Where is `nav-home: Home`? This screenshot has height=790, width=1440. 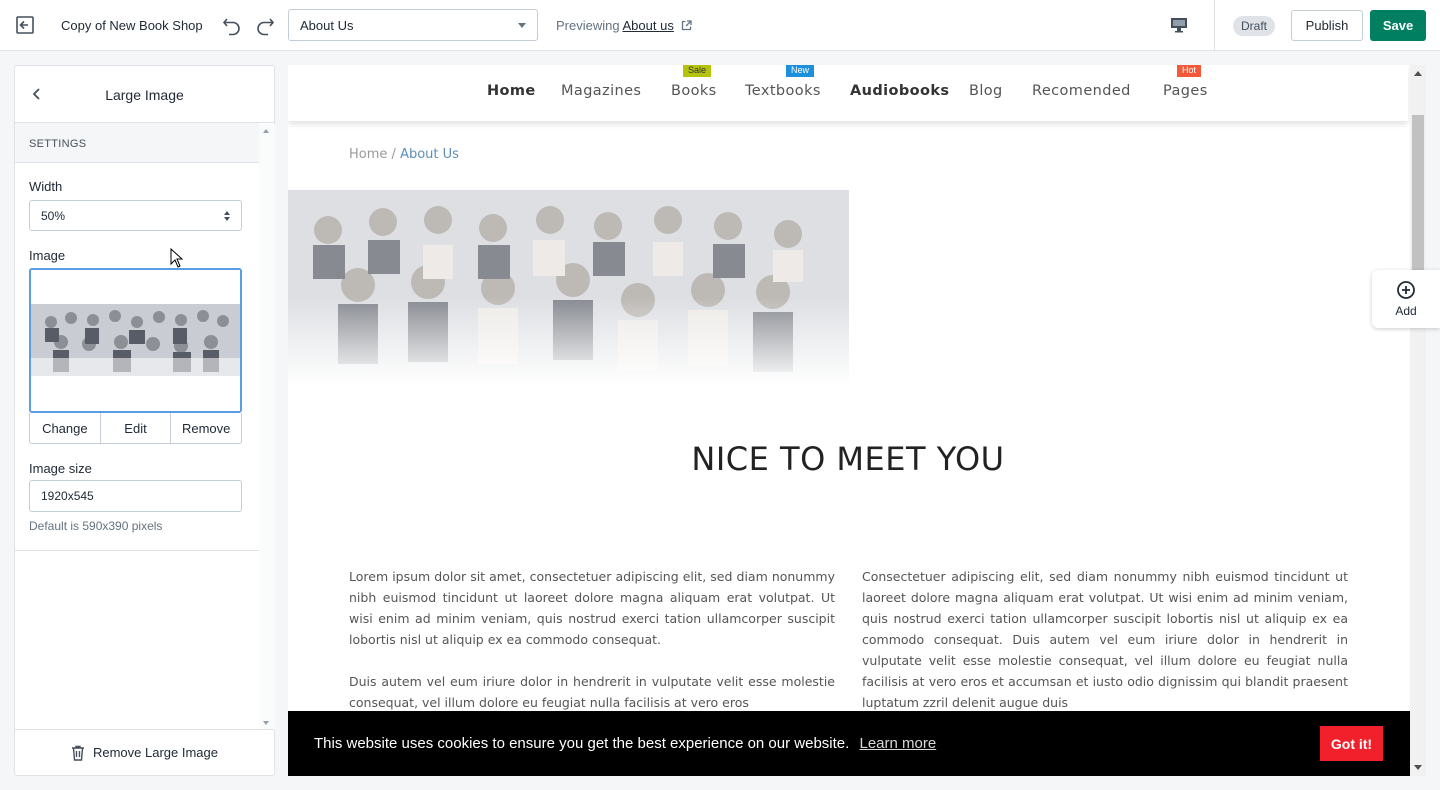 nav-home: Home is located at coordinates (511, 91).